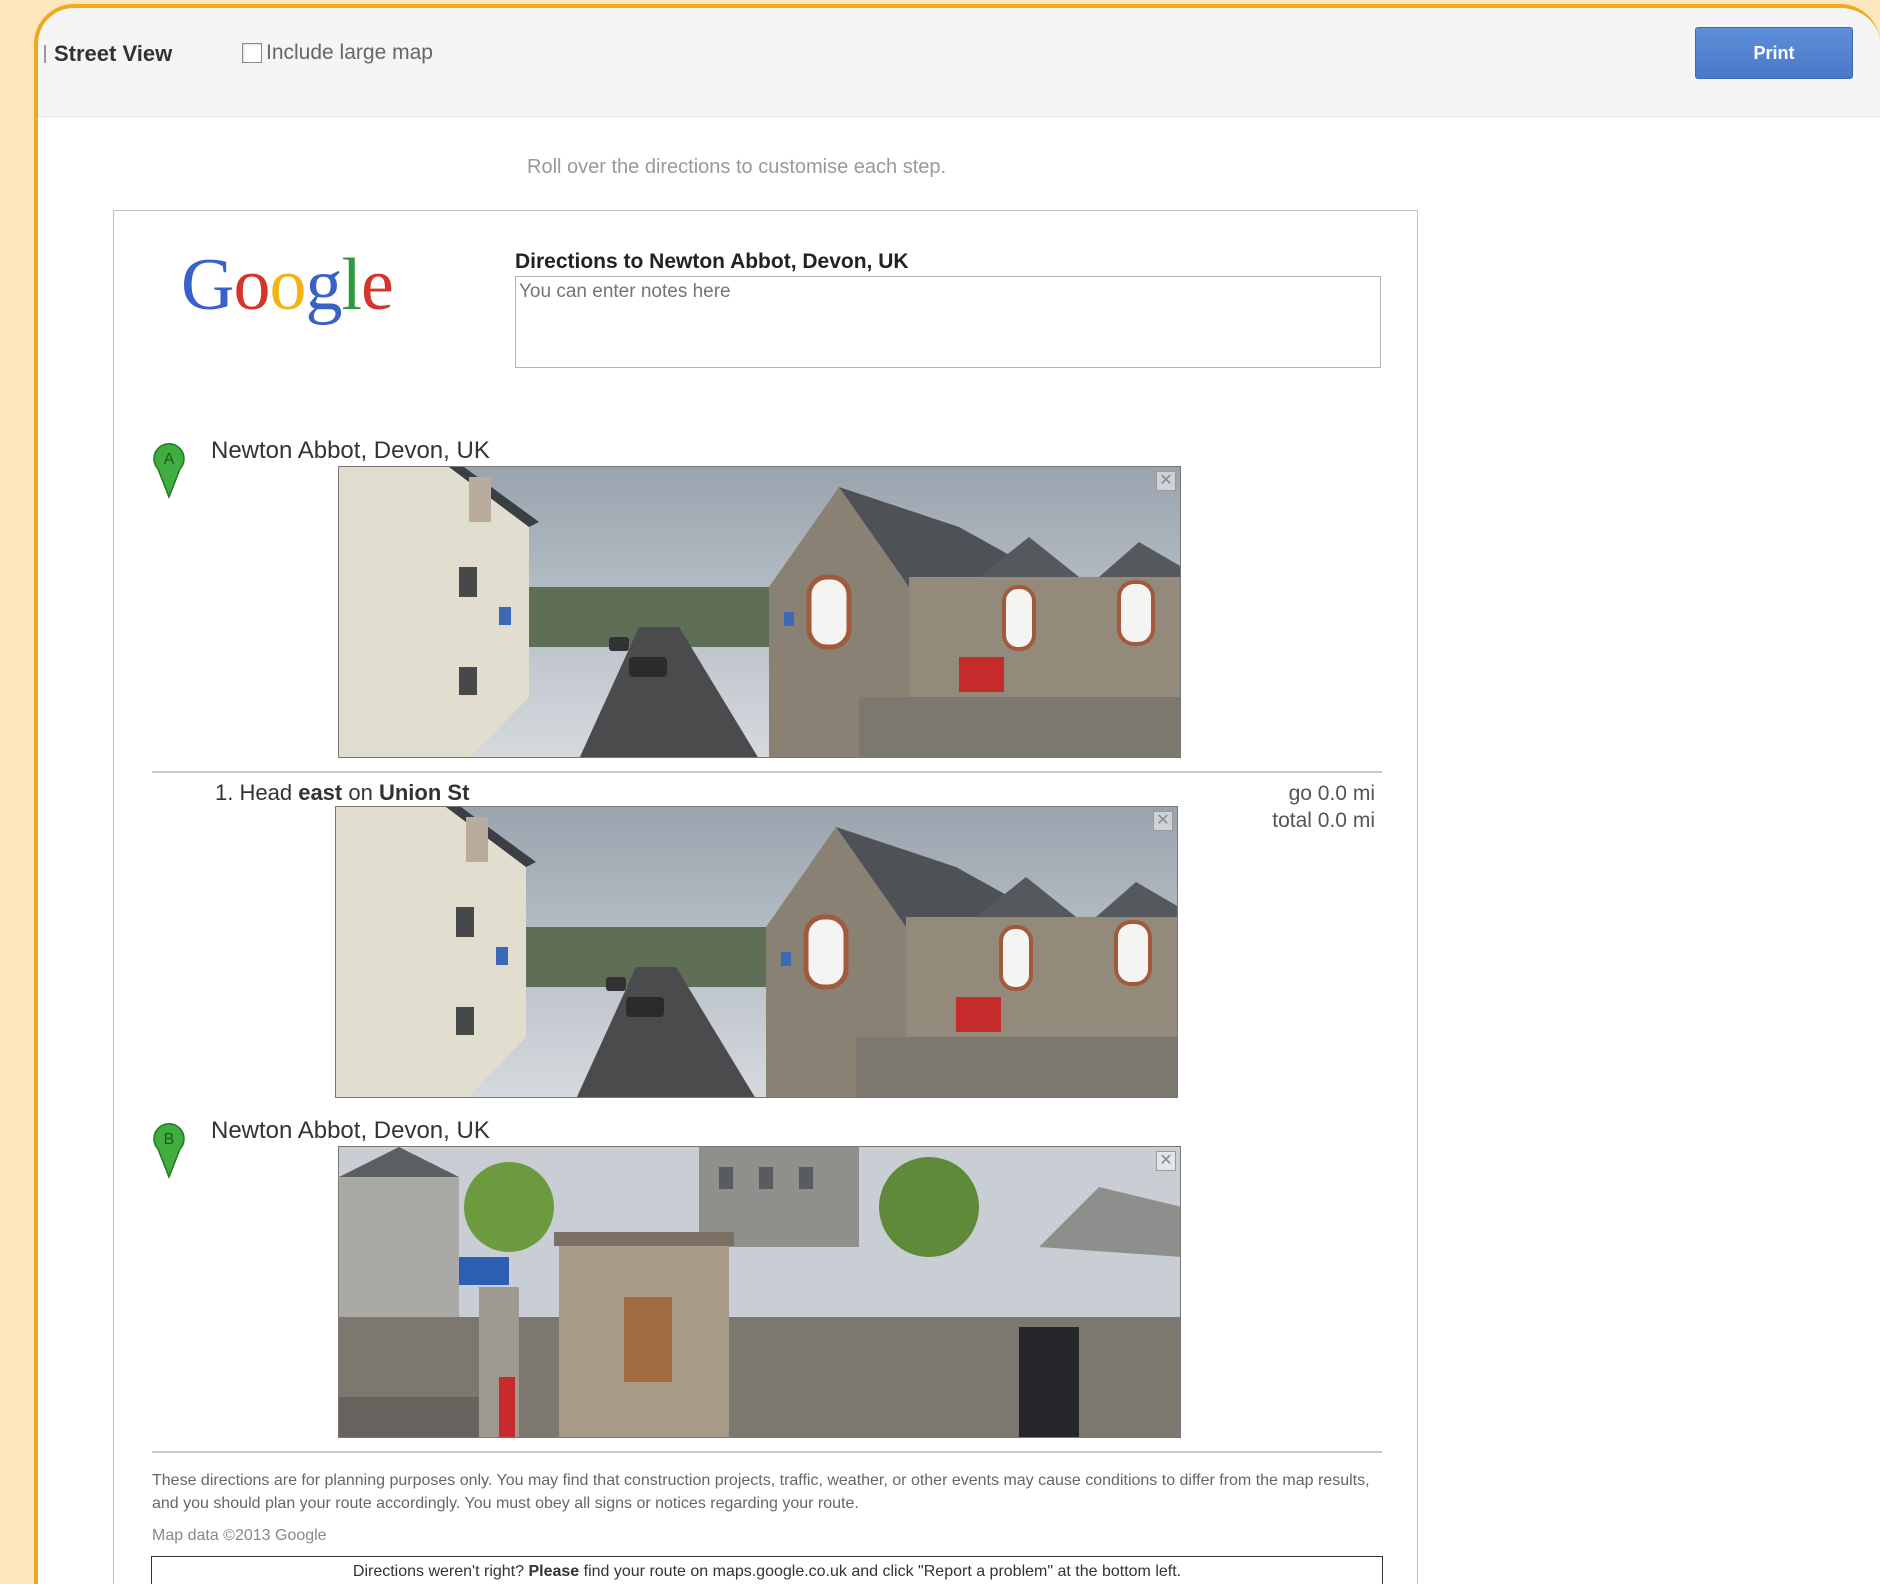 This screenshot has height=1584, width=1880. I want to click on include-large-map-option: Include large map, so click(337, 53).